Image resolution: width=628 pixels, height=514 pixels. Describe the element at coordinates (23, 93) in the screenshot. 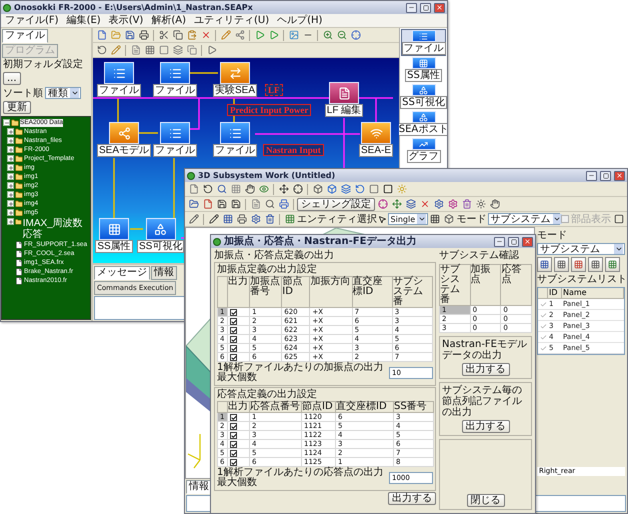

I see `field-label: ソート順` at that location.